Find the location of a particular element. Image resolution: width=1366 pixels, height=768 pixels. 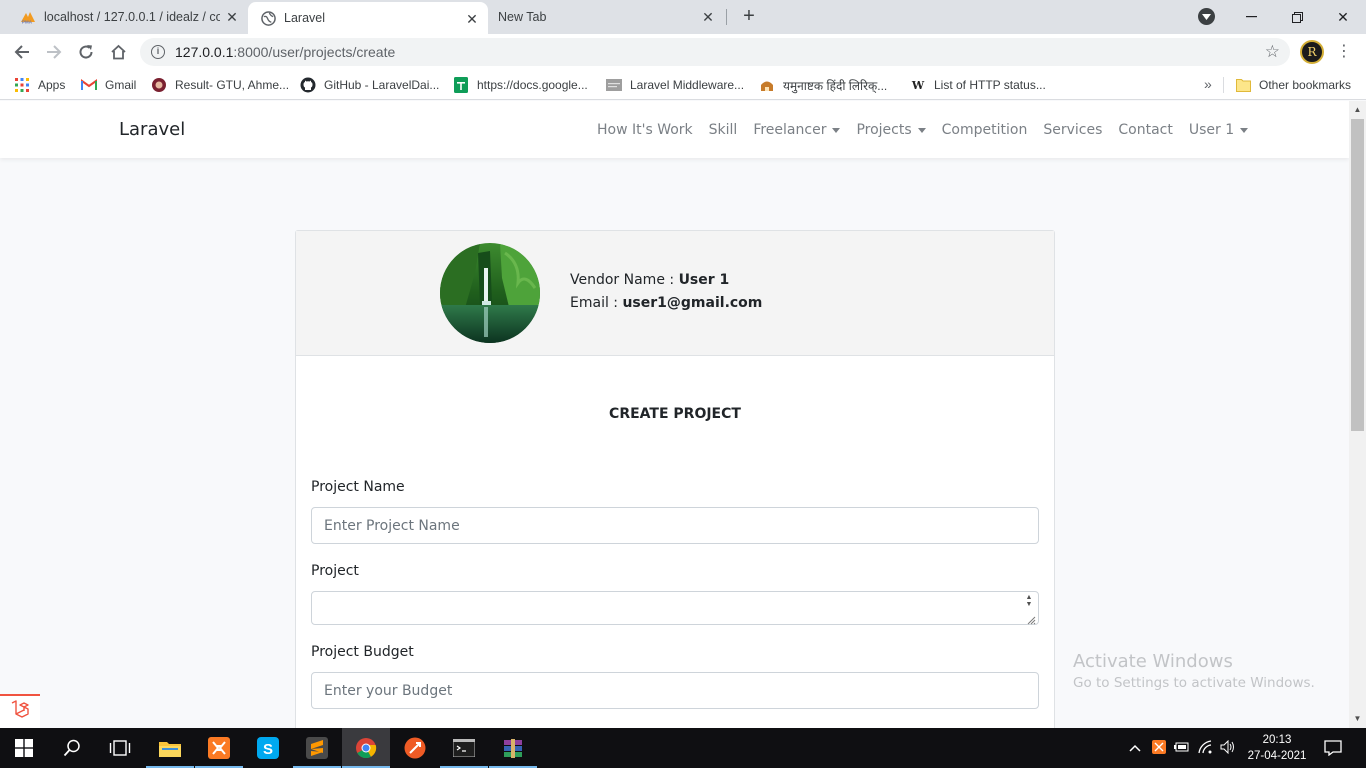

project-textarea: ▲ ▼ is located at coordinates (675, 608).